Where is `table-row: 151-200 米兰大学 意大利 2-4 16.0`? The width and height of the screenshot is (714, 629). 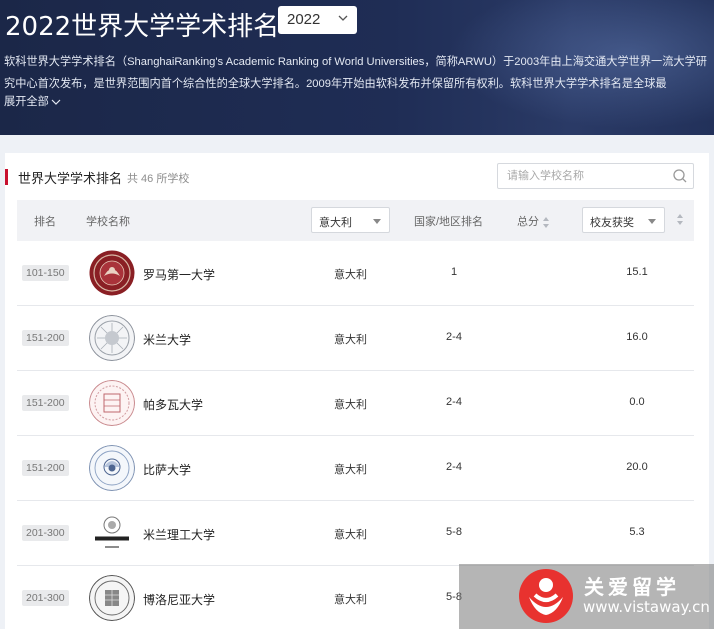 table-row: 151-200 米兰大学 意大利 2-4 16.0 is located at coordinates (355, 338).